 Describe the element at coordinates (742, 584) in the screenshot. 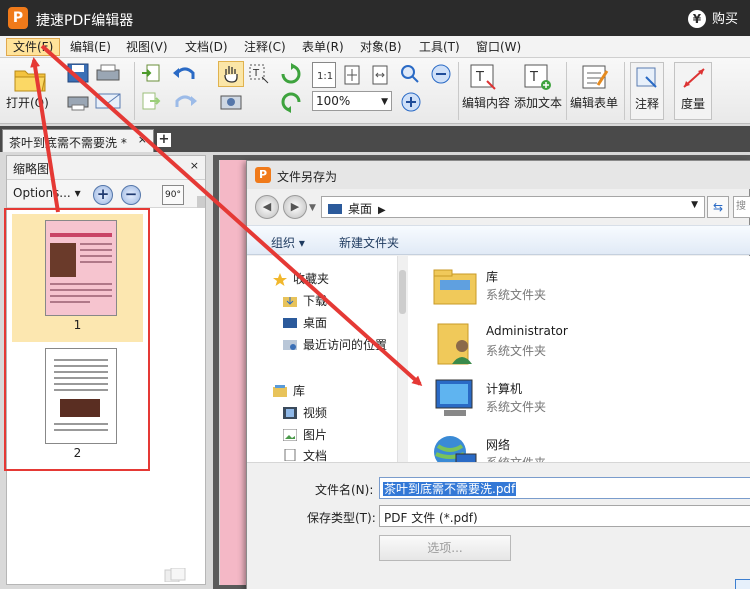

I see `save-button-edge` at that location.